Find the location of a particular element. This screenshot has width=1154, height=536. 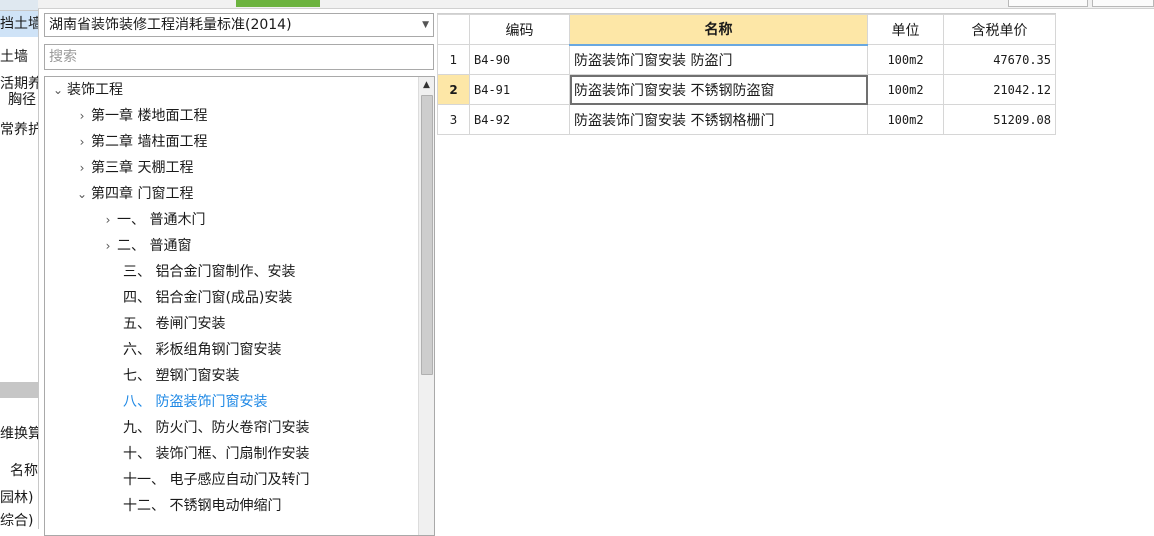

tree-node-label: 七、 塑钢门窗安装 is located at coordinates (181, 376).